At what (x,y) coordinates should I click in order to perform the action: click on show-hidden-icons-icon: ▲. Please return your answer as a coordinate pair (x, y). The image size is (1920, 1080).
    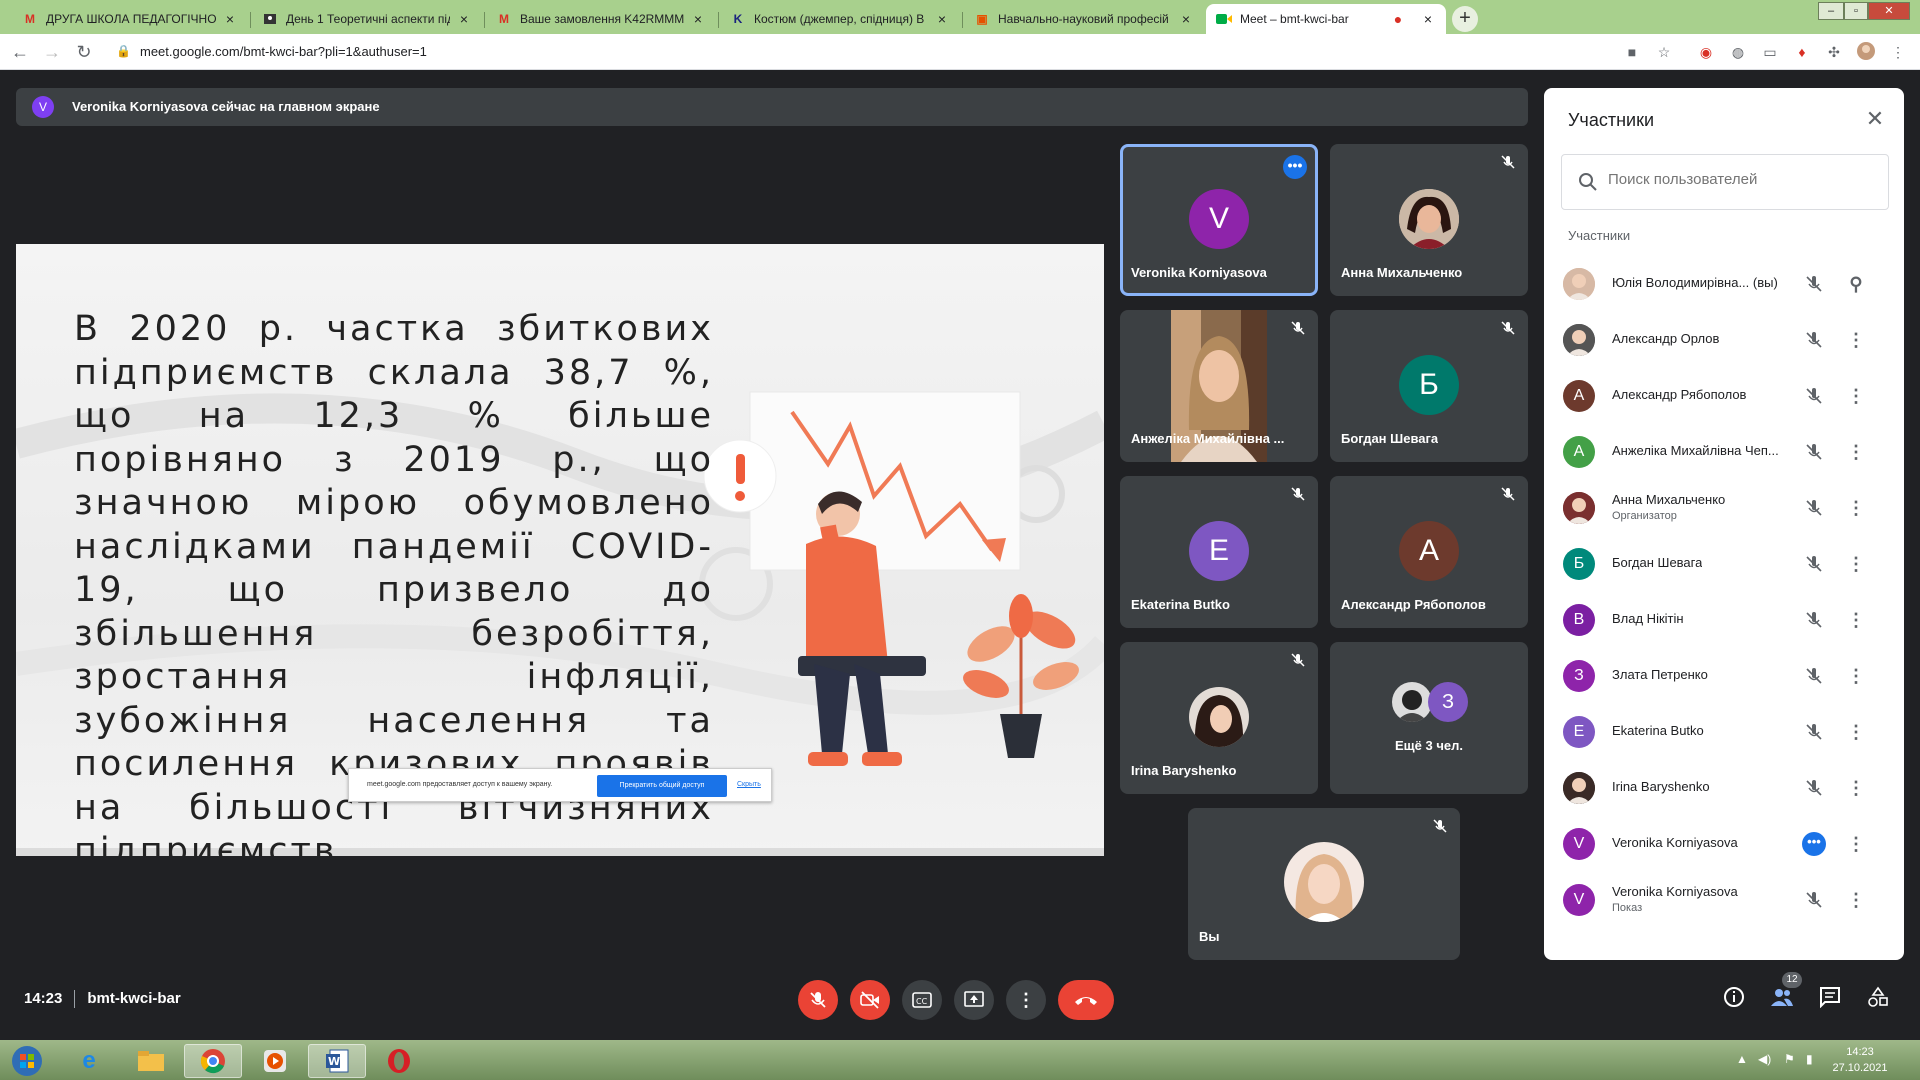
    Looking at the image, I should click on (1742, 1059).